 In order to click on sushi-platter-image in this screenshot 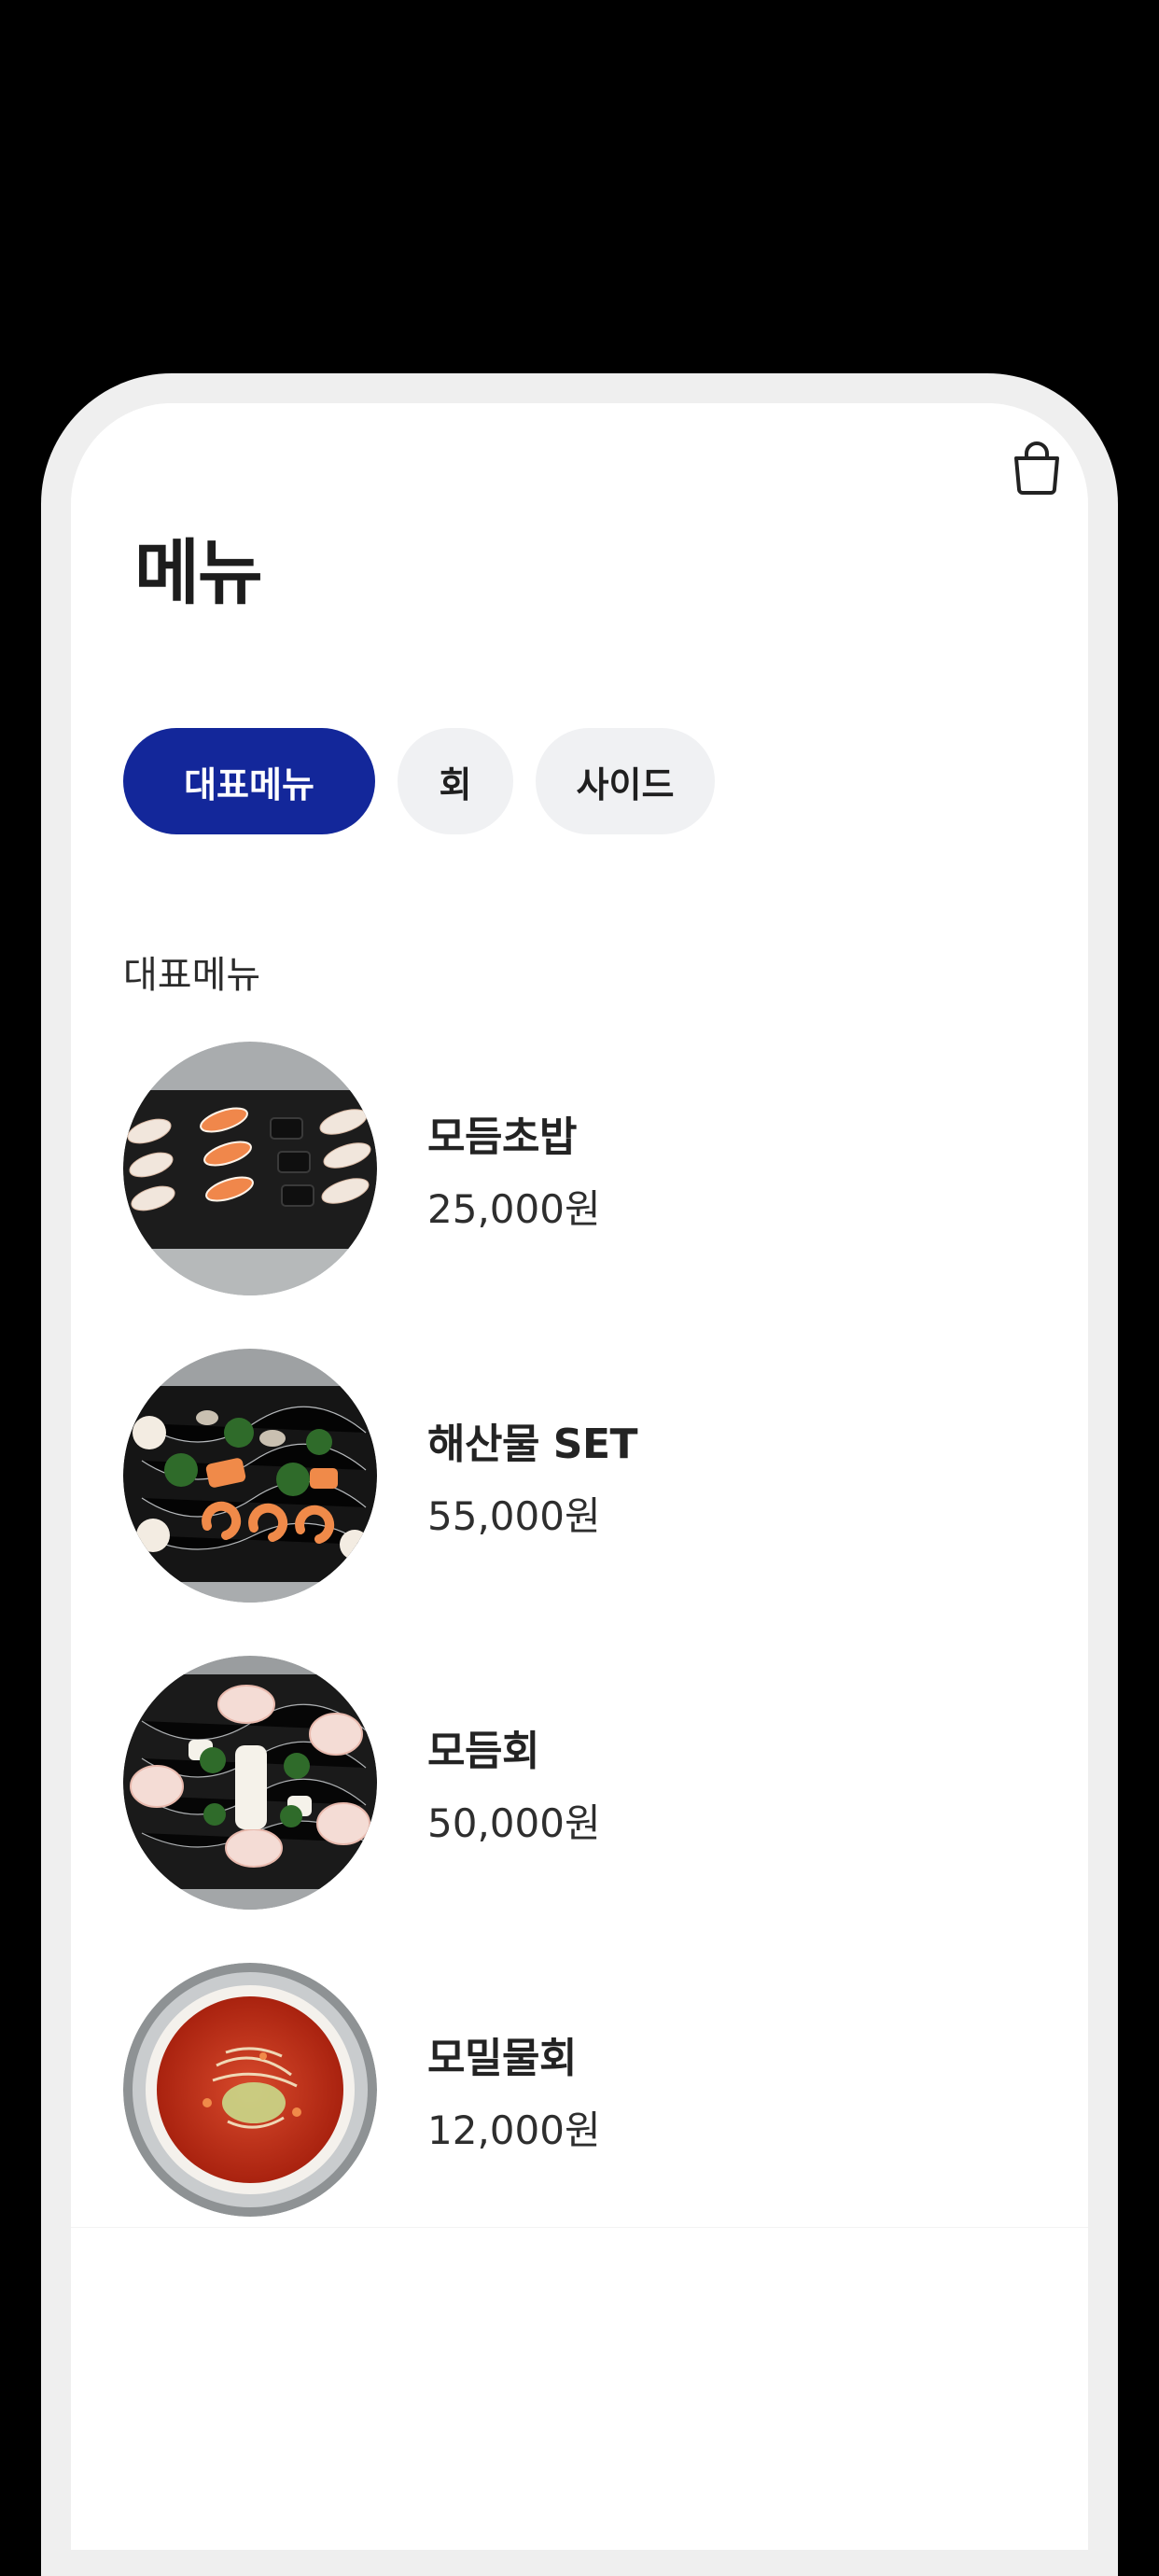, I will do `click(250, 1168)`.